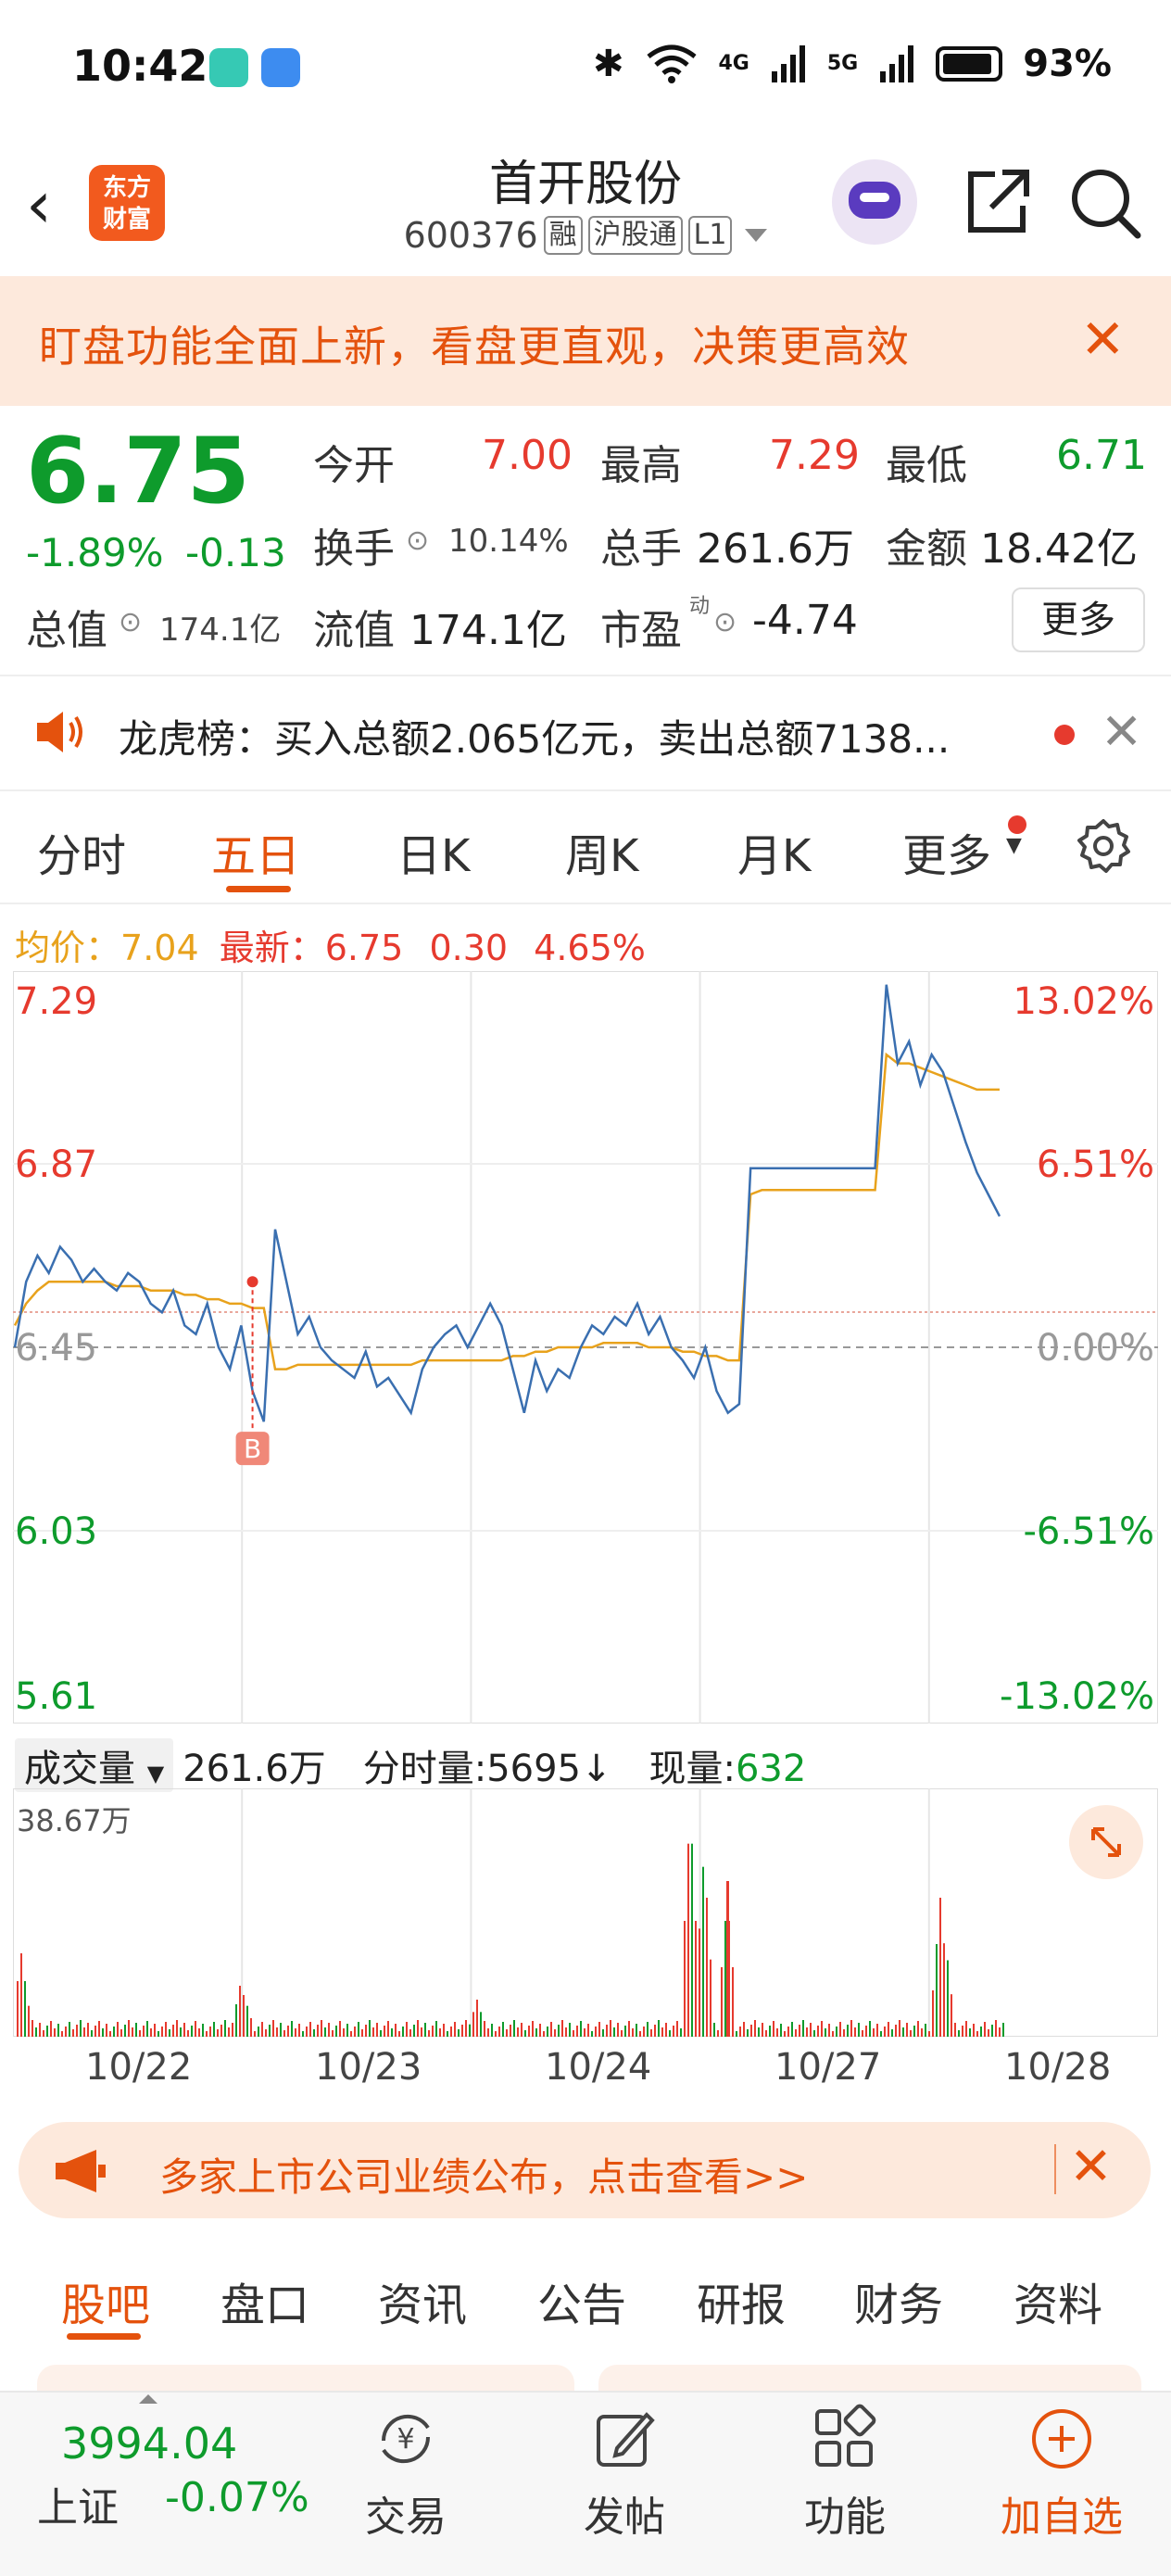 Image resolution: width=1171 pixels, height=2576 pixels. Describe the element at coordinates (406, 2439) in the screenshot. I see `trade-icon: ¥` at that location.